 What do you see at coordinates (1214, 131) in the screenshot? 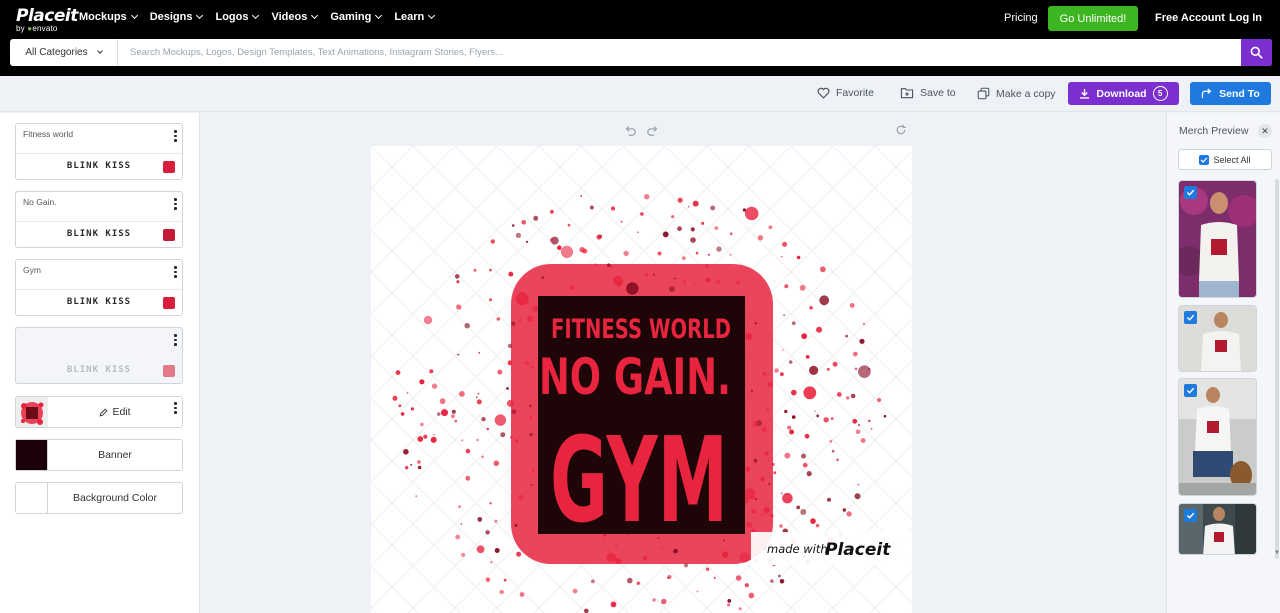
I see `merch-preview-title: Merch Preview` at bounding box center [1214, 131].